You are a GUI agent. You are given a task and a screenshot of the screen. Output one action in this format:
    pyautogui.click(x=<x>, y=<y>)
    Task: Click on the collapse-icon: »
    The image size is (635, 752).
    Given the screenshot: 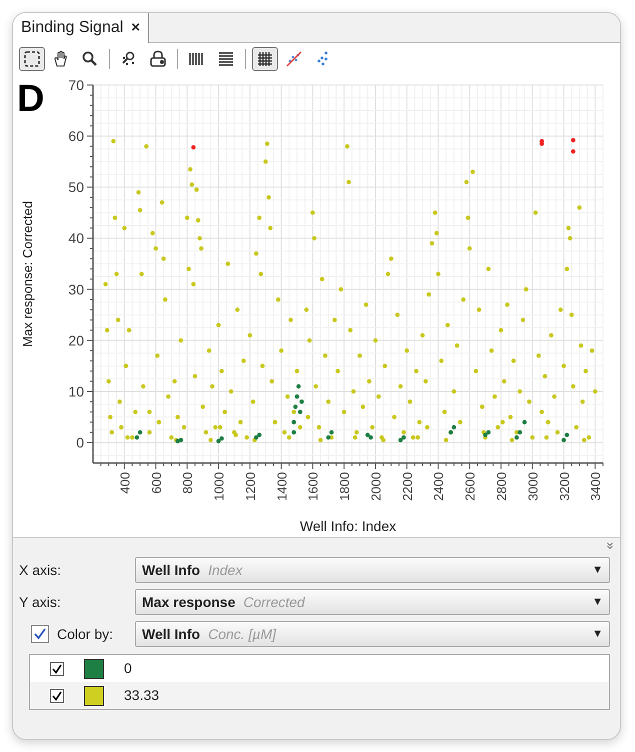 What is the action you would take?
    pyautogui.click(x=610, y=546)
    